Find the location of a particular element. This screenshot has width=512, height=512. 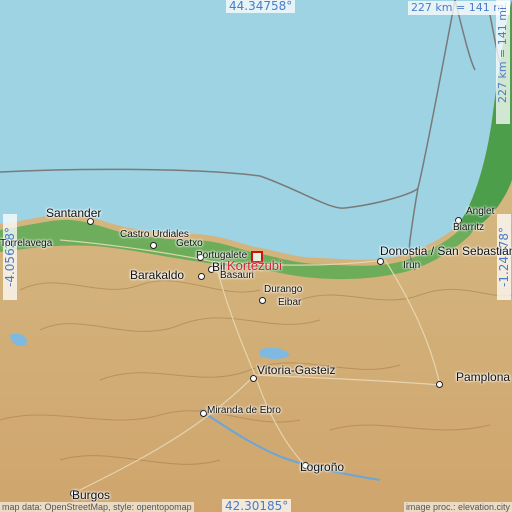

scale-bar-right: 227 km = 141 mi is located at coordinates (503, 62).